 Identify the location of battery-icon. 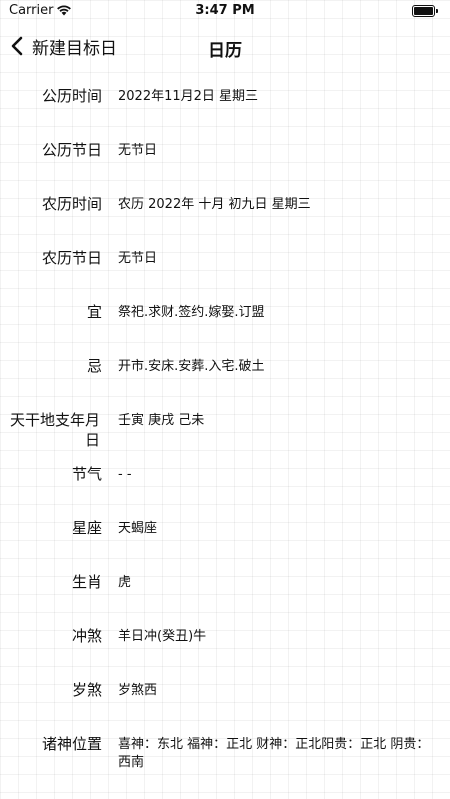
(425, 11).